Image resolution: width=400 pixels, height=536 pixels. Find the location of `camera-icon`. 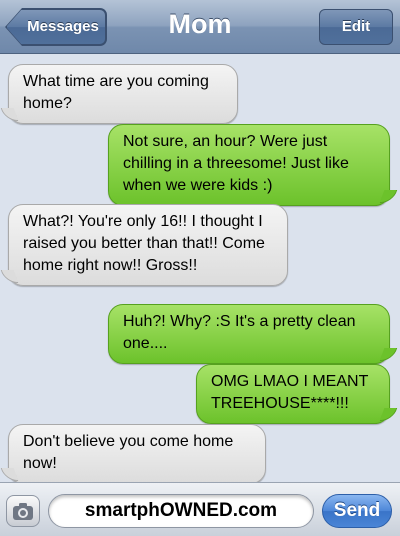

camera-icon is located at coordinates (23, 511).